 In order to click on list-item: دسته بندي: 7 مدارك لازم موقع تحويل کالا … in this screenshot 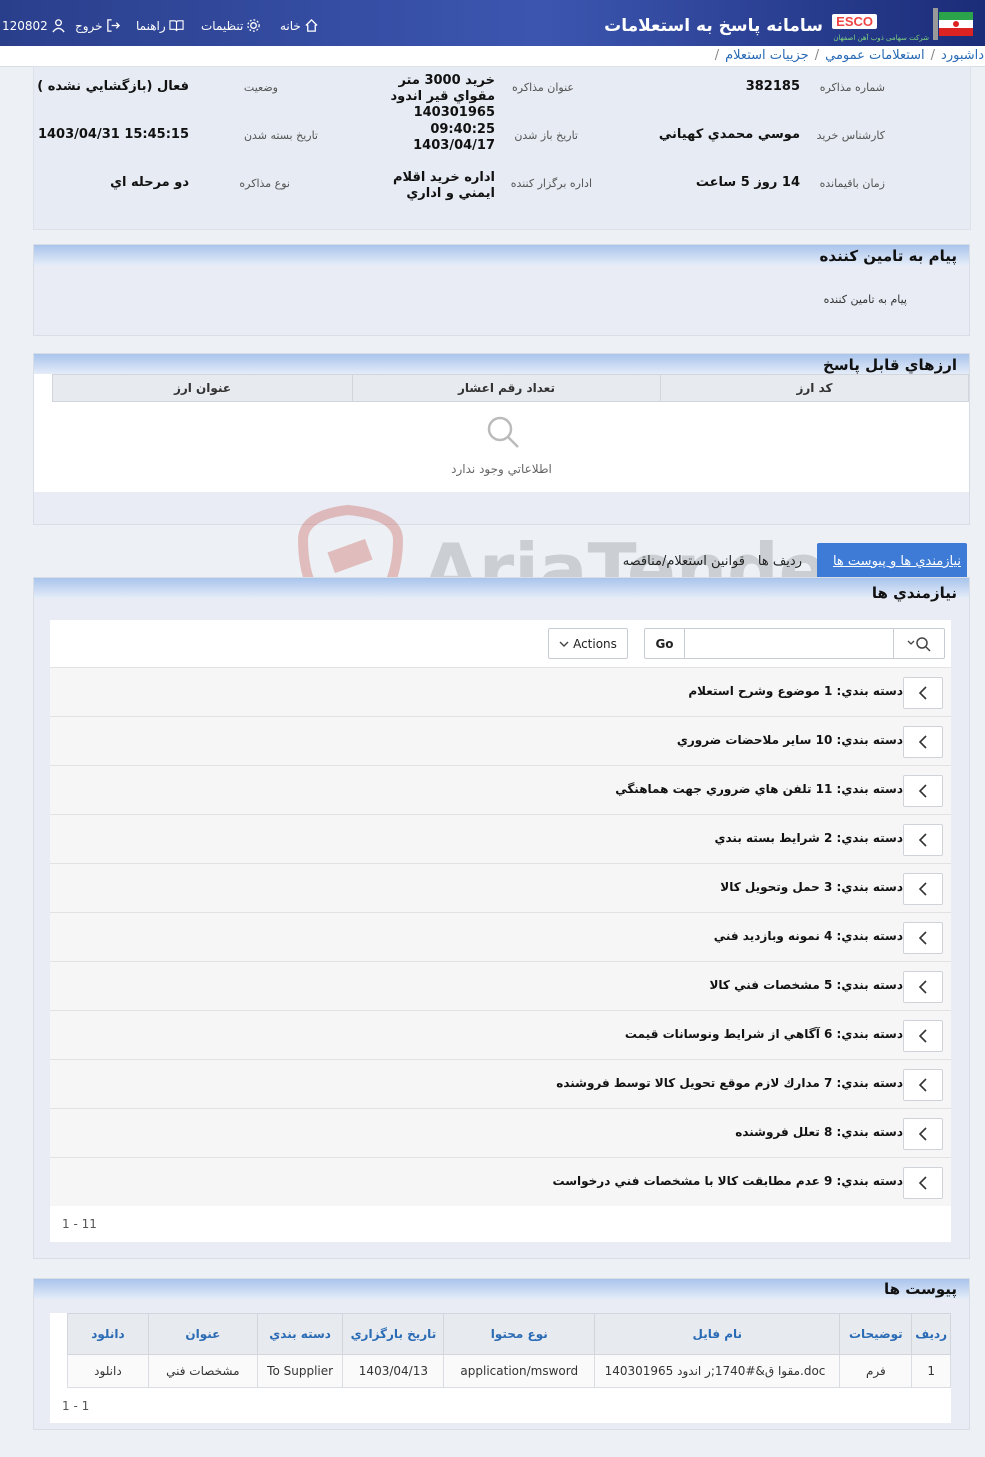, I will do `click(500, 1084)`.